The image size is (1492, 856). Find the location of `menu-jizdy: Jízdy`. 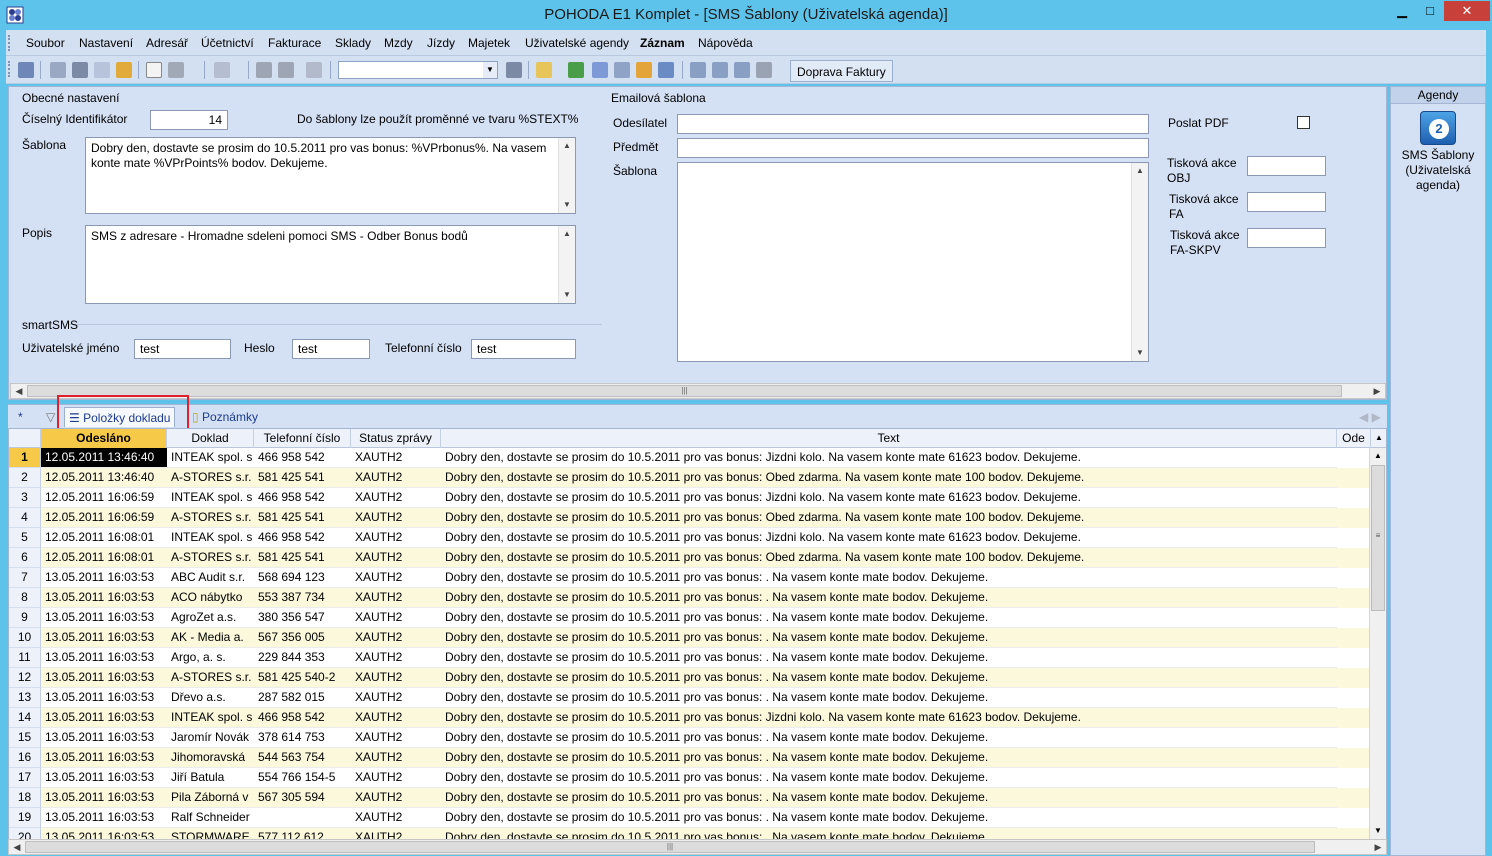

menu-jizdy: Jízdy is located at coordinates (441, 43).